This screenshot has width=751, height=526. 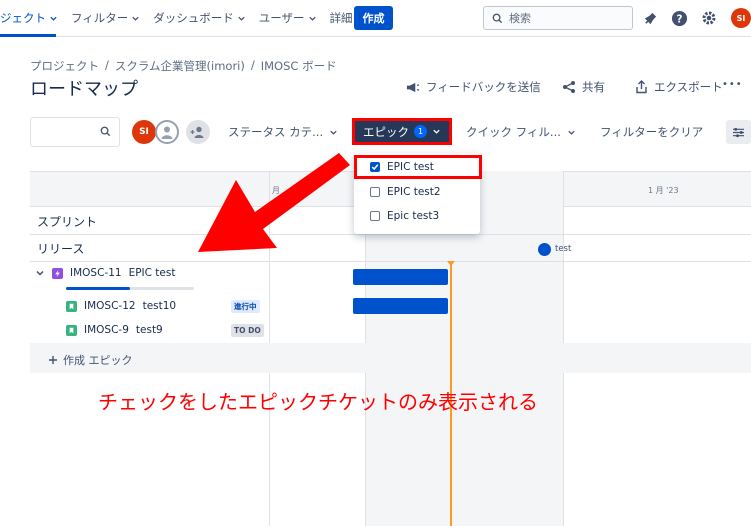 I want to click on nav-projects: ジェクト, so click(x=29, y=18).